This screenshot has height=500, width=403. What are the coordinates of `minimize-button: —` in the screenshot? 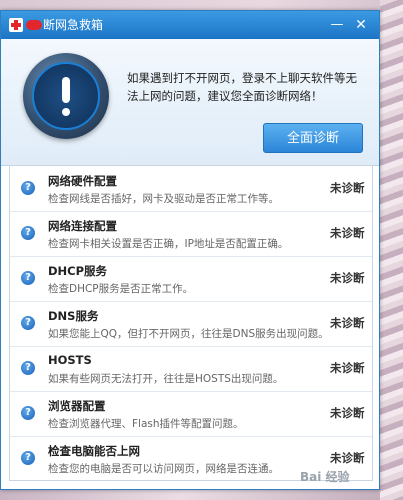 It's located at (337, 25).